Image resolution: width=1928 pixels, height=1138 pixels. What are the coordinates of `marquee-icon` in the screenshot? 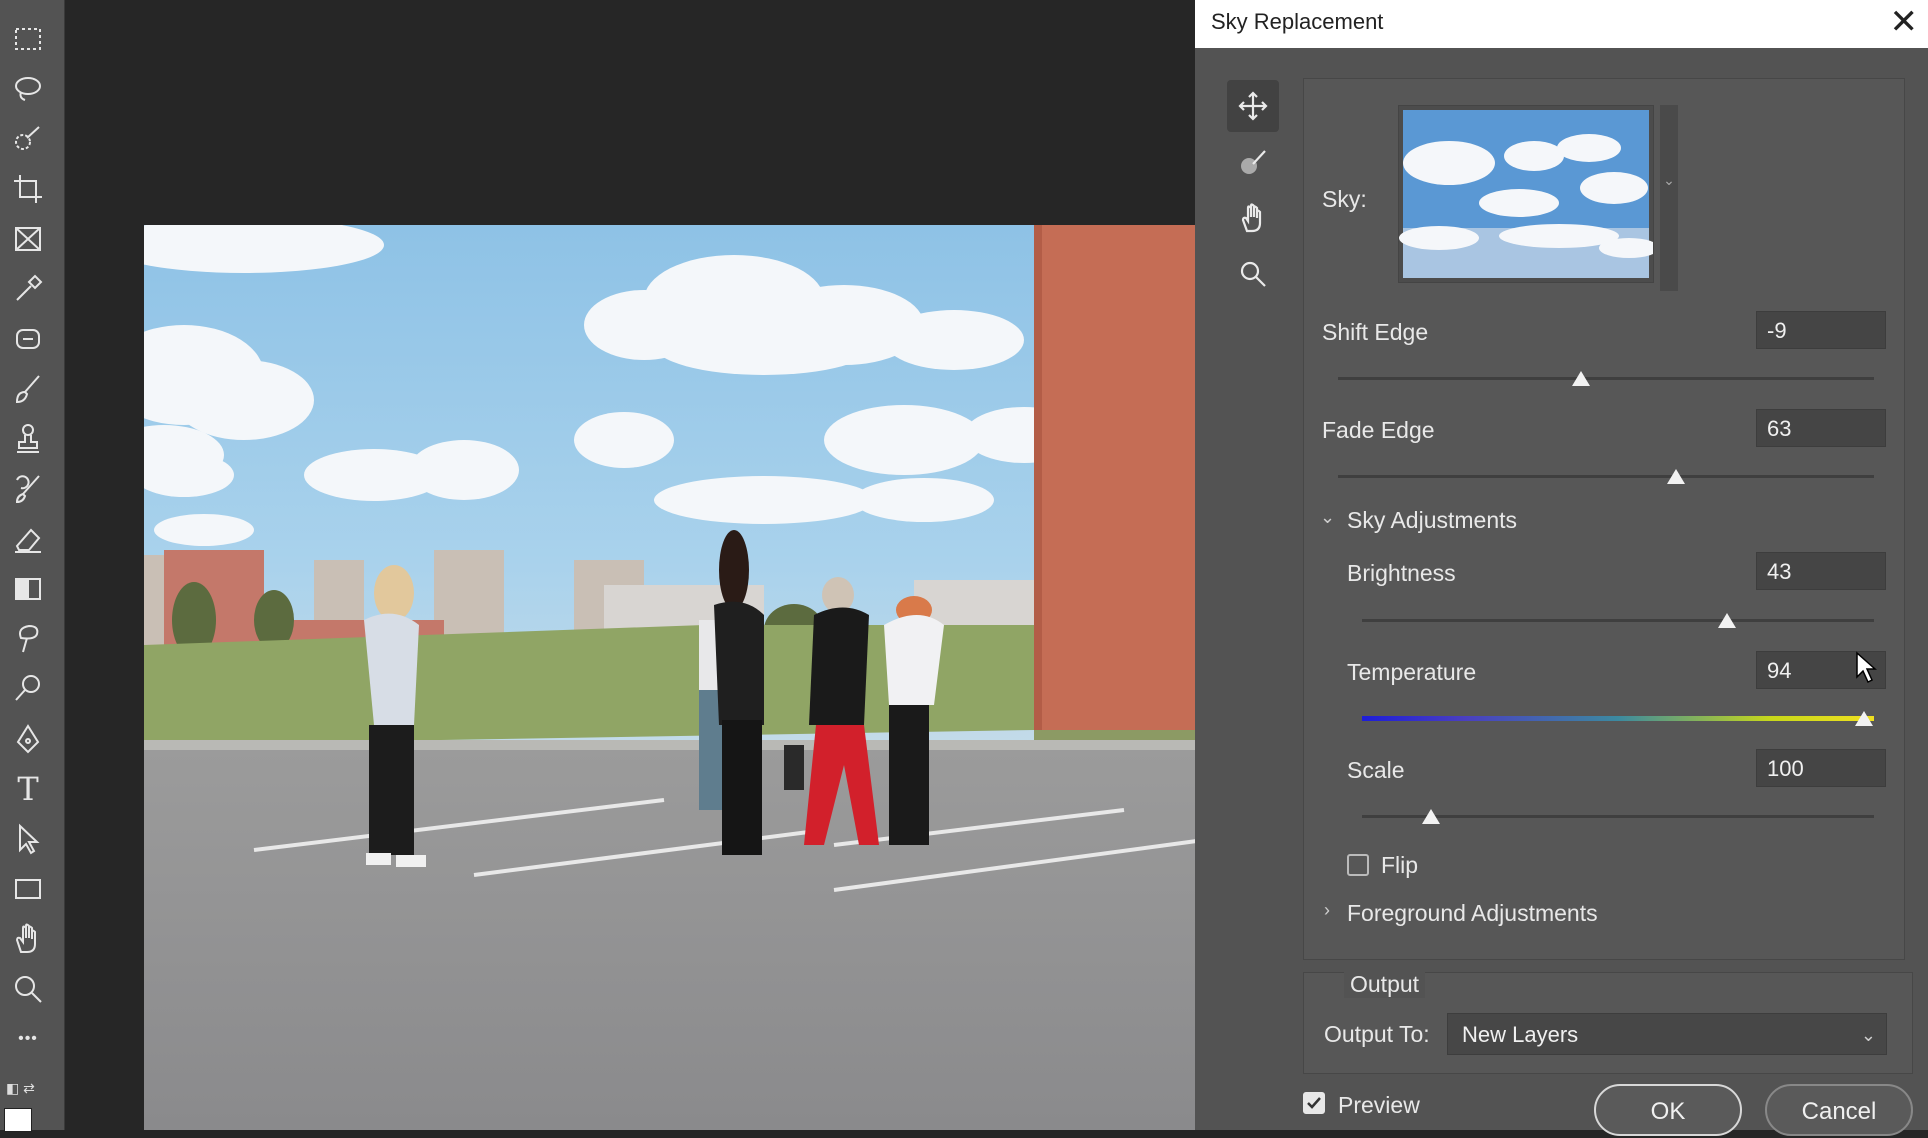 It's located at (28, 39).